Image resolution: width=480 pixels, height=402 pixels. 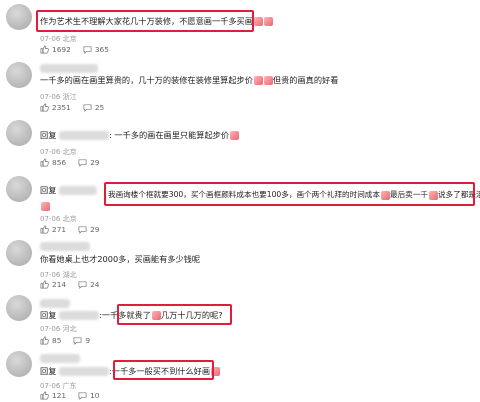 What do you see at coordinates (50, 340) in the screenshot?
I see `like-button: 85` at bounding box center [50, 340].